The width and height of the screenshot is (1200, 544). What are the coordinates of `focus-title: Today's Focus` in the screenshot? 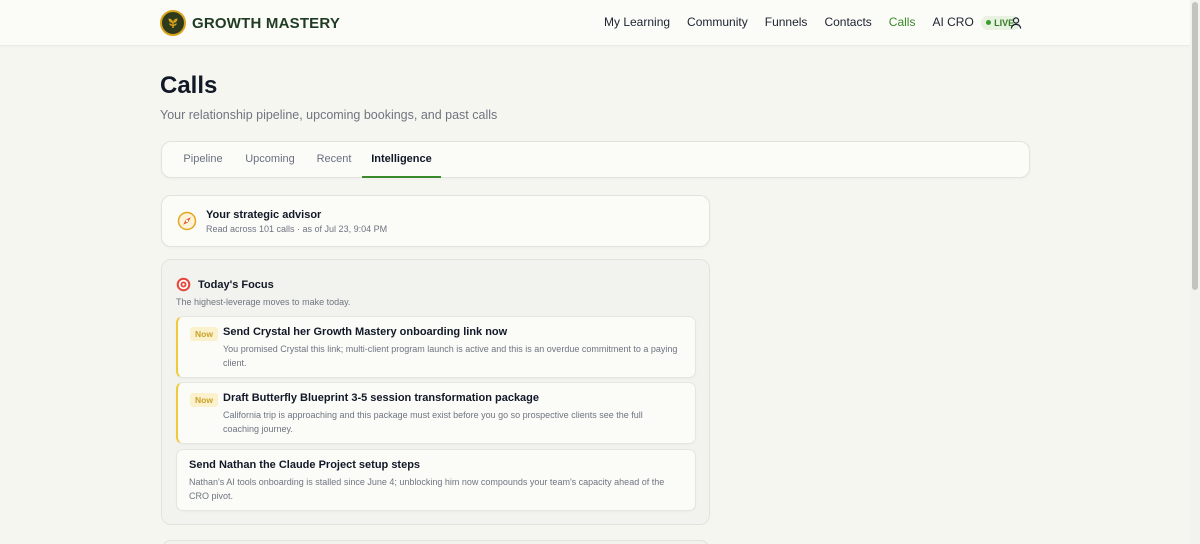 It's located at (236, 285).